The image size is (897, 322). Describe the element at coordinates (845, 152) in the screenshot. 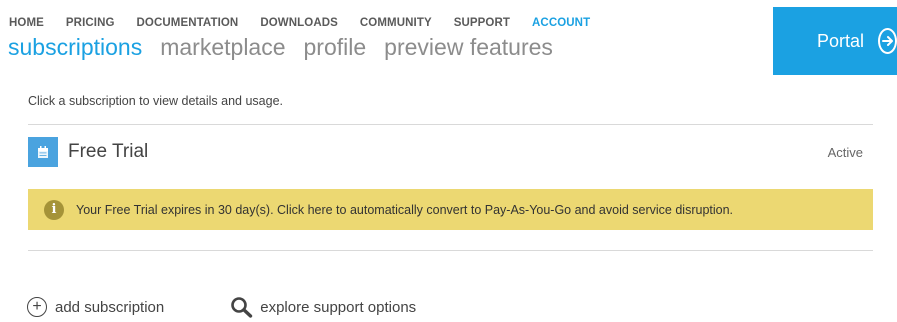

I see `subscription-status: Active` at that location.